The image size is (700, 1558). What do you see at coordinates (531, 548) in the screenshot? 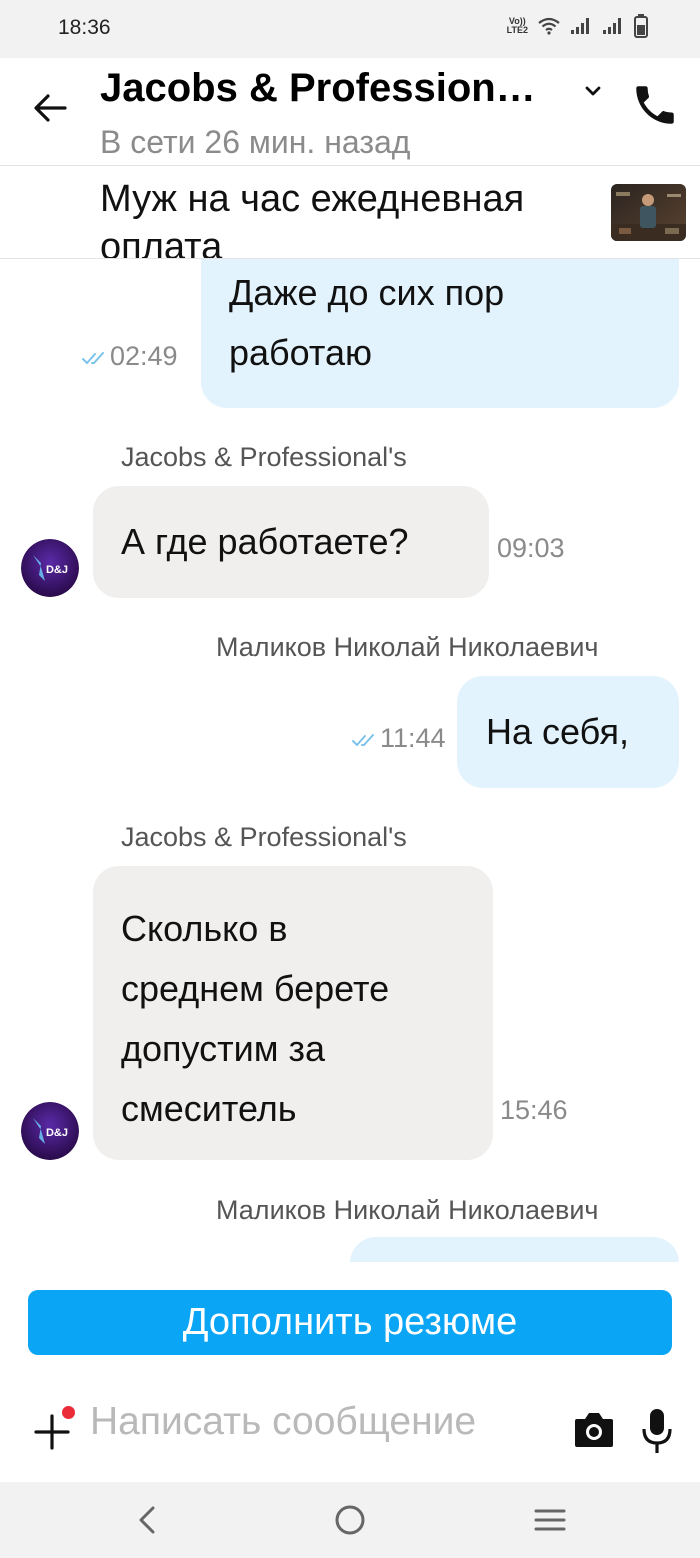
I see `message-time: 09:03` at bounding box center [531, 548].